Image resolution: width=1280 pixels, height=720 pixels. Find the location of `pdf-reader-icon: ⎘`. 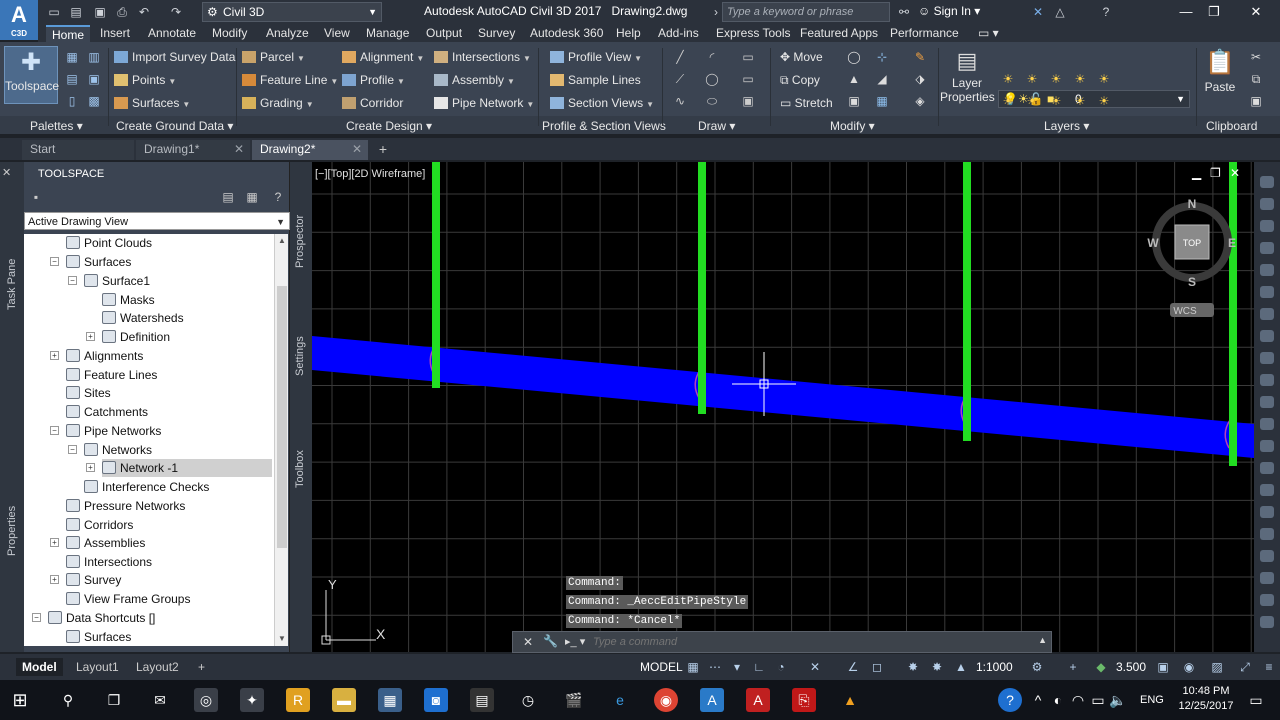

pdf-reader-icon: ⎘ is located at coordinates (804, 700).